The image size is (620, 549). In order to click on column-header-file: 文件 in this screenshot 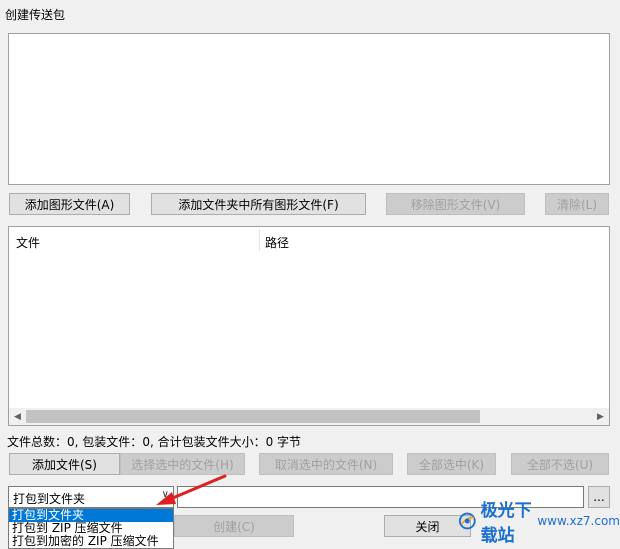, I will do `click(28, 242)`.